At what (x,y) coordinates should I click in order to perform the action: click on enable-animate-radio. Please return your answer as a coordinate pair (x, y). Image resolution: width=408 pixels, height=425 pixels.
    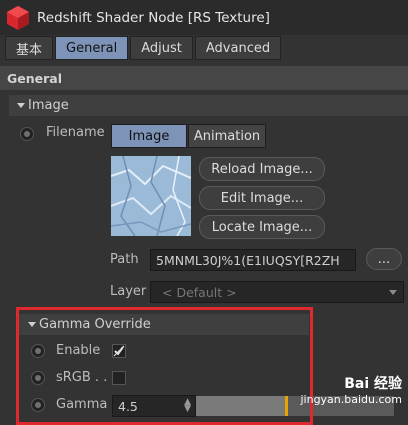
    Looking at the image, I should click on (38, 351).